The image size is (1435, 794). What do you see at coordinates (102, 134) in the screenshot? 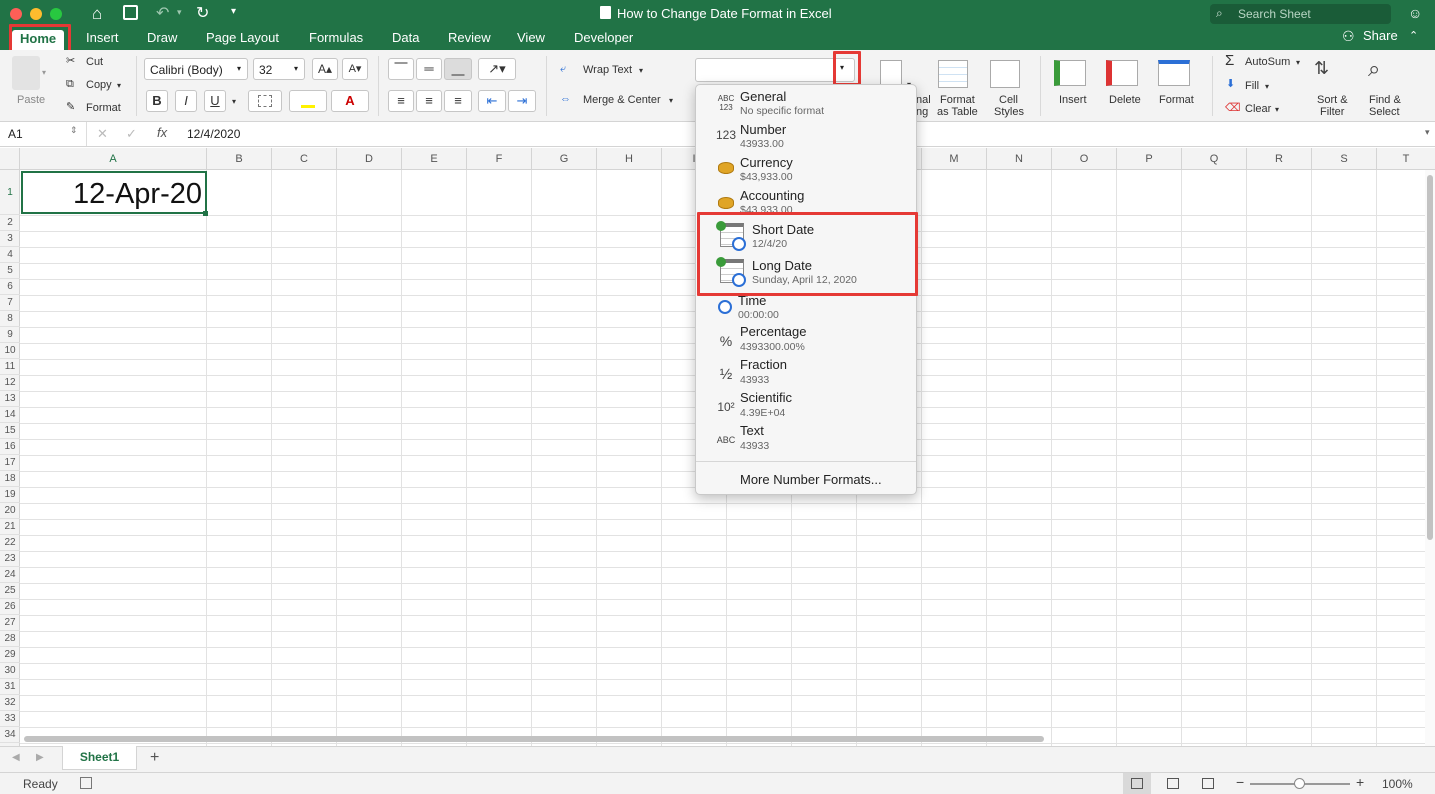
I see `cancel-icon: ✕` at bounding box center [102, 134].